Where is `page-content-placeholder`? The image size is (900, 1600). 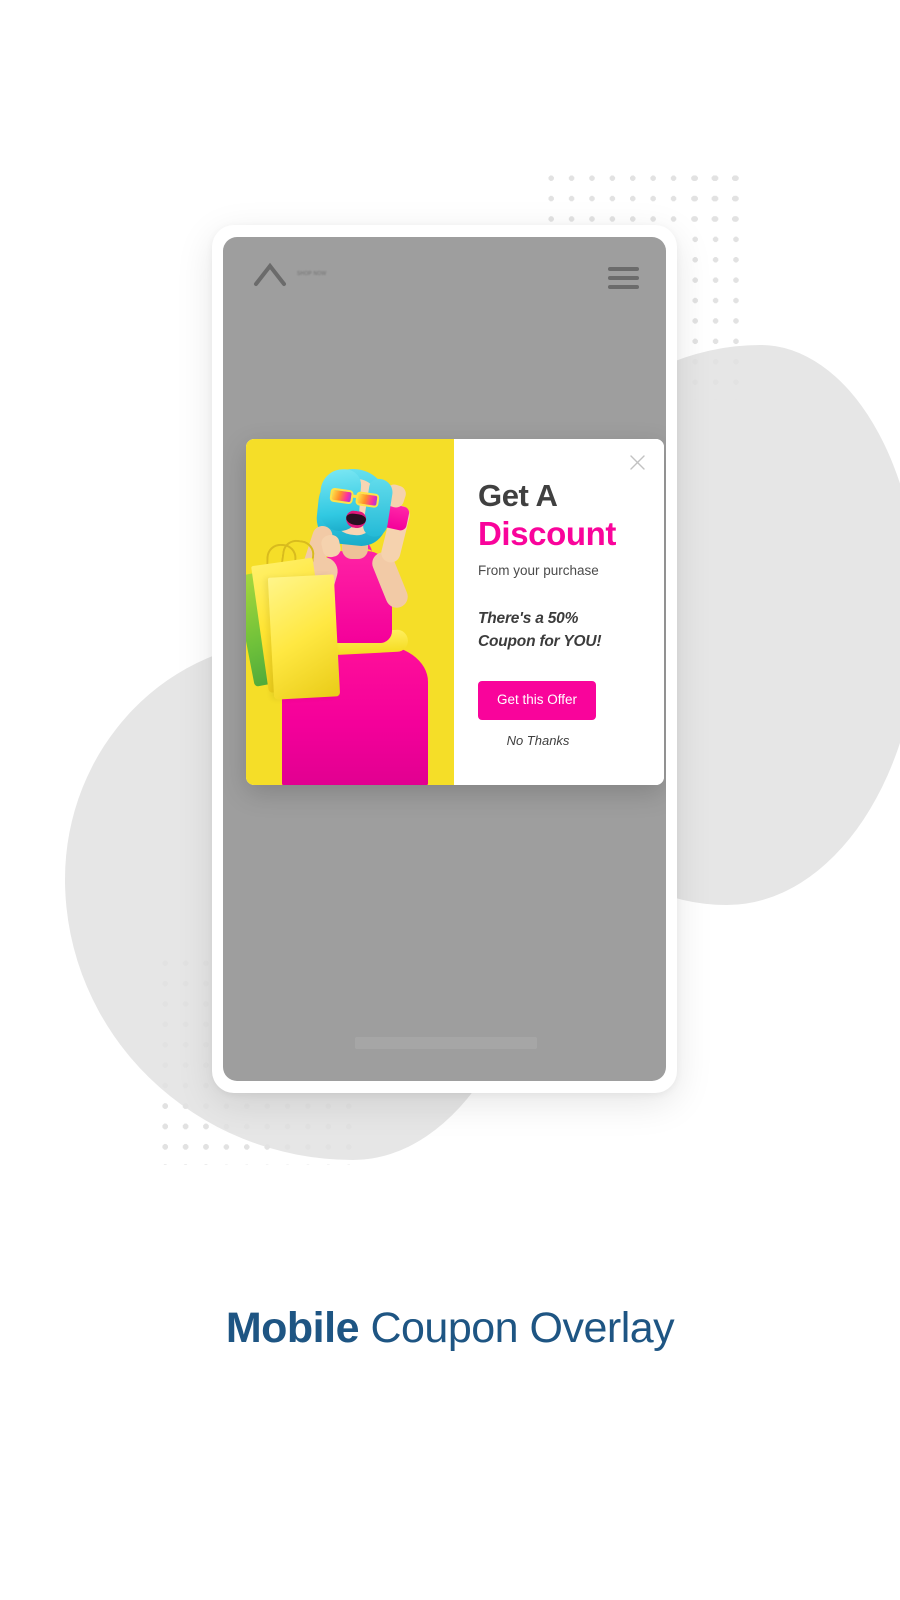
page-content-placeholder is located at coordinates (446, 1043).